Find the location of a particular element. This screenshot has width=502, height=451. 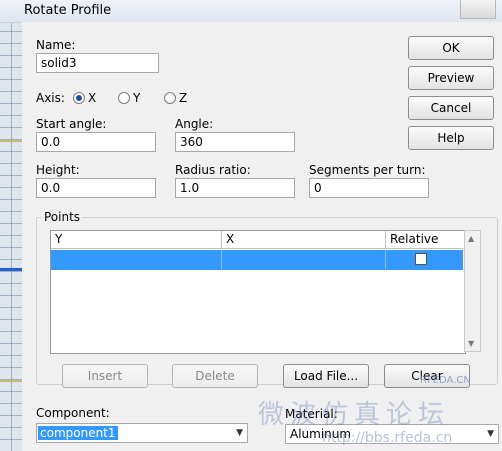

watermark-logo: 微波仿真论坛 is located at coordinates (354, 415).